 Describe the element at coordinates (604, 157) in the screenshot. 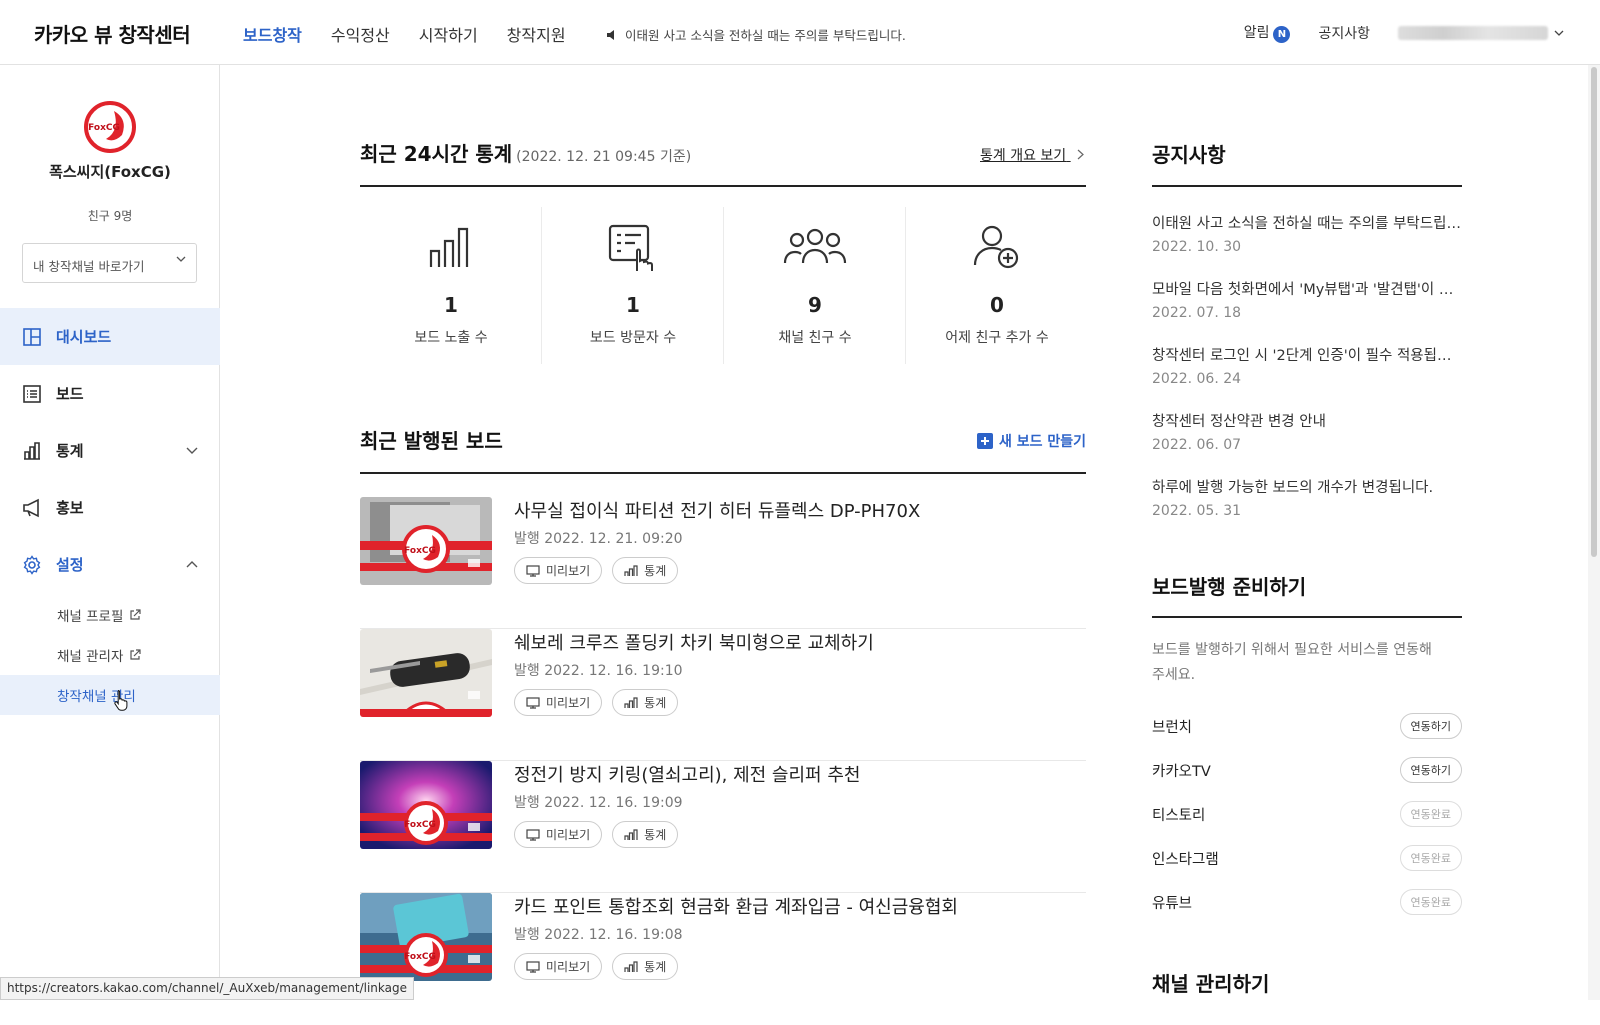

I see `stats-timestamp: (2022. 12. 21 09:45 기준)` at that location.